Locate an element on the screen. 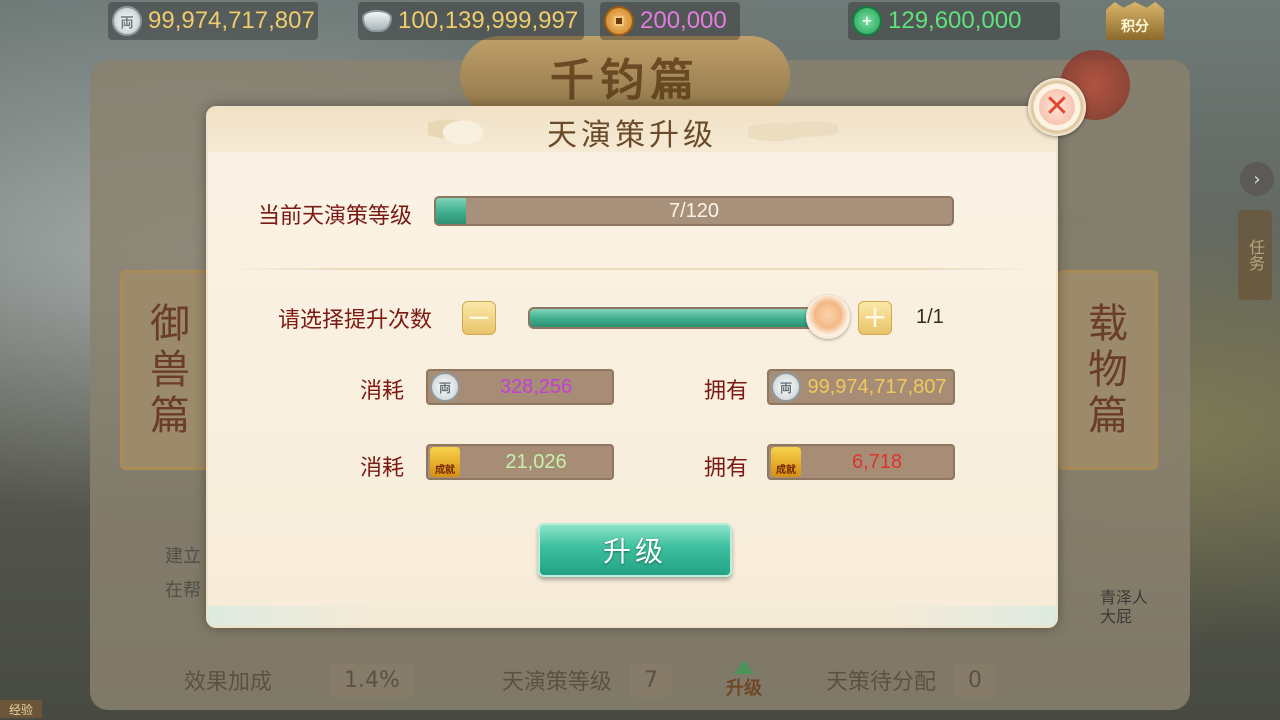  silver-amount: 99,974,717,807 is located at coordinates (231, 20).